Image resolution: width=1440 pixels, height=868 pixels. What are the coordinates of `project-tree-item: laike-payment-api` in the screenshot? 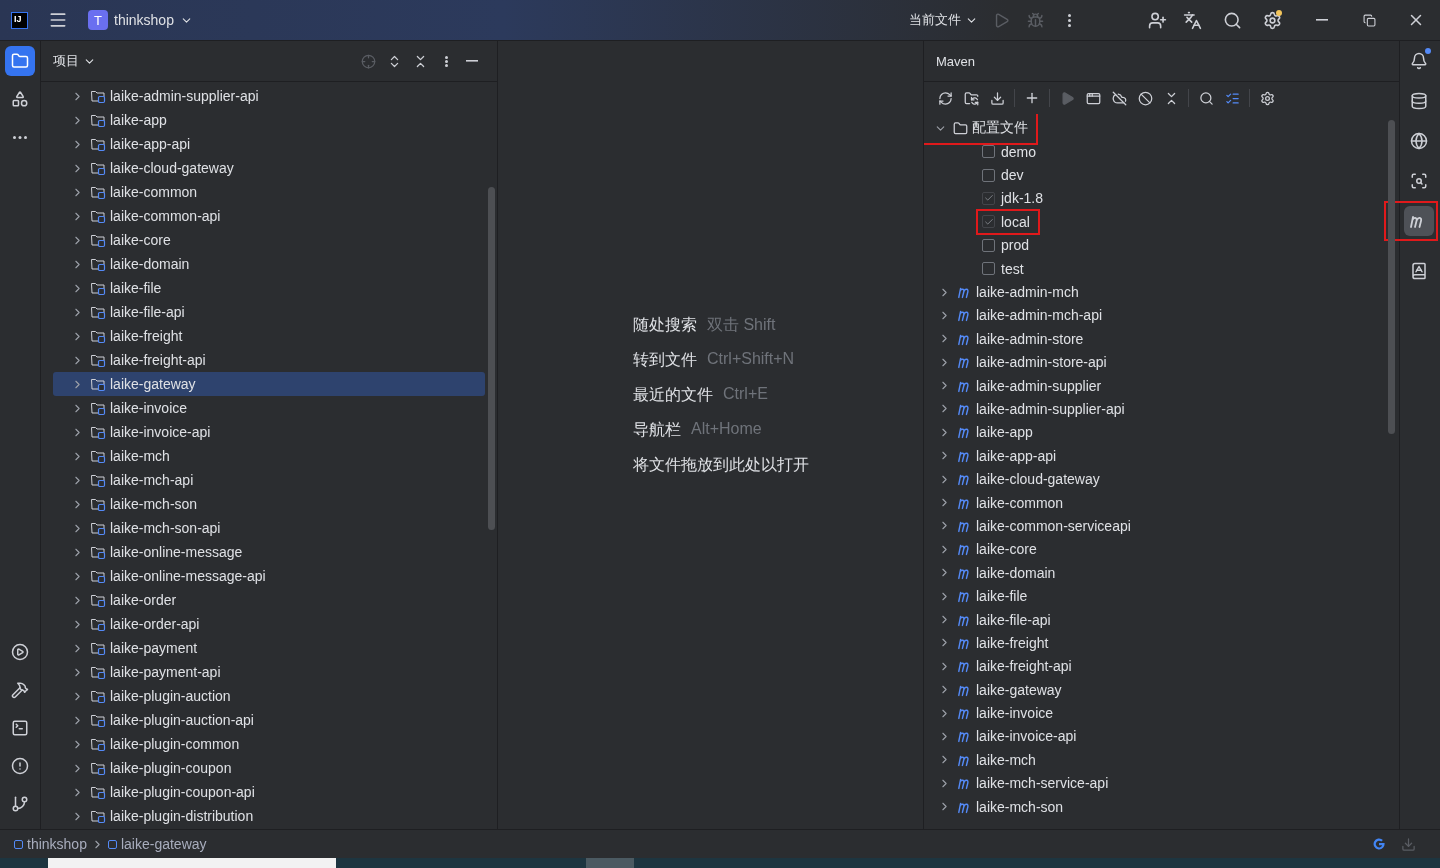 It's located at (269, 672).